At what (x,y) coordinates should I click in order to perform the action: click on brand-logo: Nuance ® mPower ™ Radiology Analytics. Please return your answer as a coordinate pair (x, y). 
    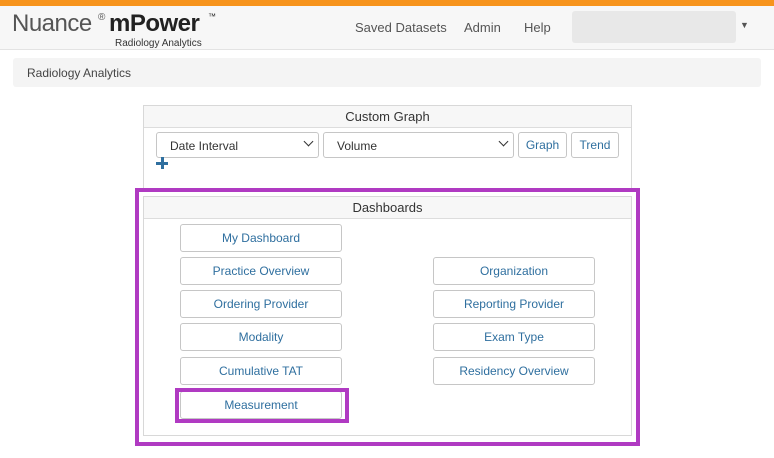
    Looking at the image, I should click on (119, 30).